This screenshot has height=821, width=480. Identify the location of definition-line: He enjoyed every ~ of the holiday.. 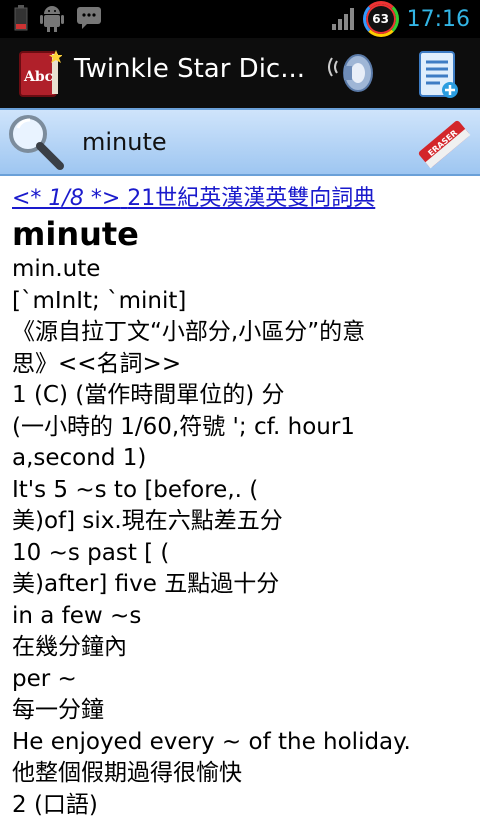
(242, 743).